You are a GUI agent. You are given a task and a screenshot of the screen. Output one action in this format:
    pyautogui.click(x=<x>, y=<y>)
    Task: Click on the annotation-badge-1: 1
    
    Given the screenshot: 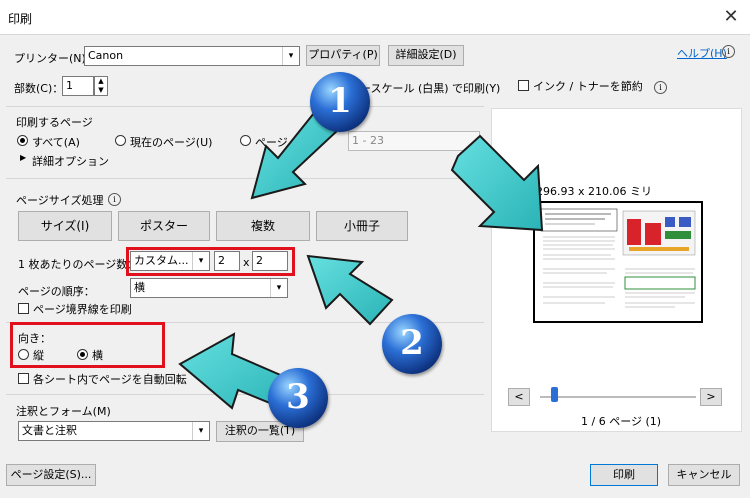 What is the action you would take?
    pyautogui.click(x=340, y=102)
    